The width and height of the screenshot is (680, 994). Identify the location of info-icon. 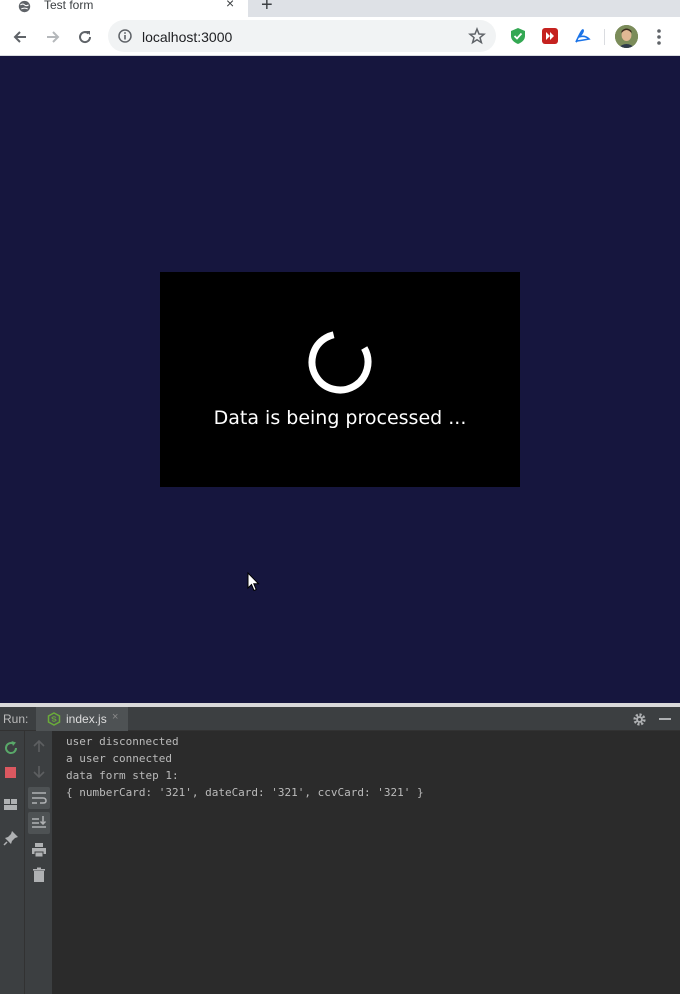
(125, 36).